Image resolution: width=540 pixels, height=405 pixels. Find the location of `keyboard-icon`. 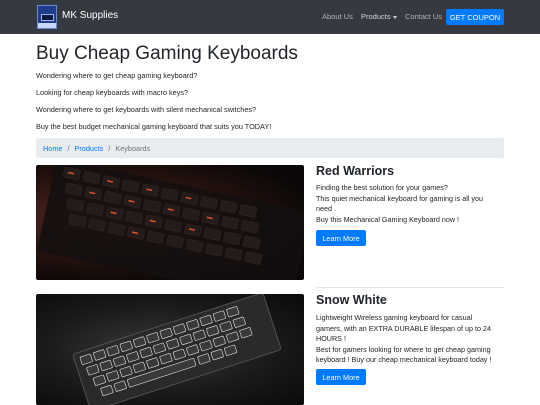

keyboard-icon is located at coordinates (47, 17).